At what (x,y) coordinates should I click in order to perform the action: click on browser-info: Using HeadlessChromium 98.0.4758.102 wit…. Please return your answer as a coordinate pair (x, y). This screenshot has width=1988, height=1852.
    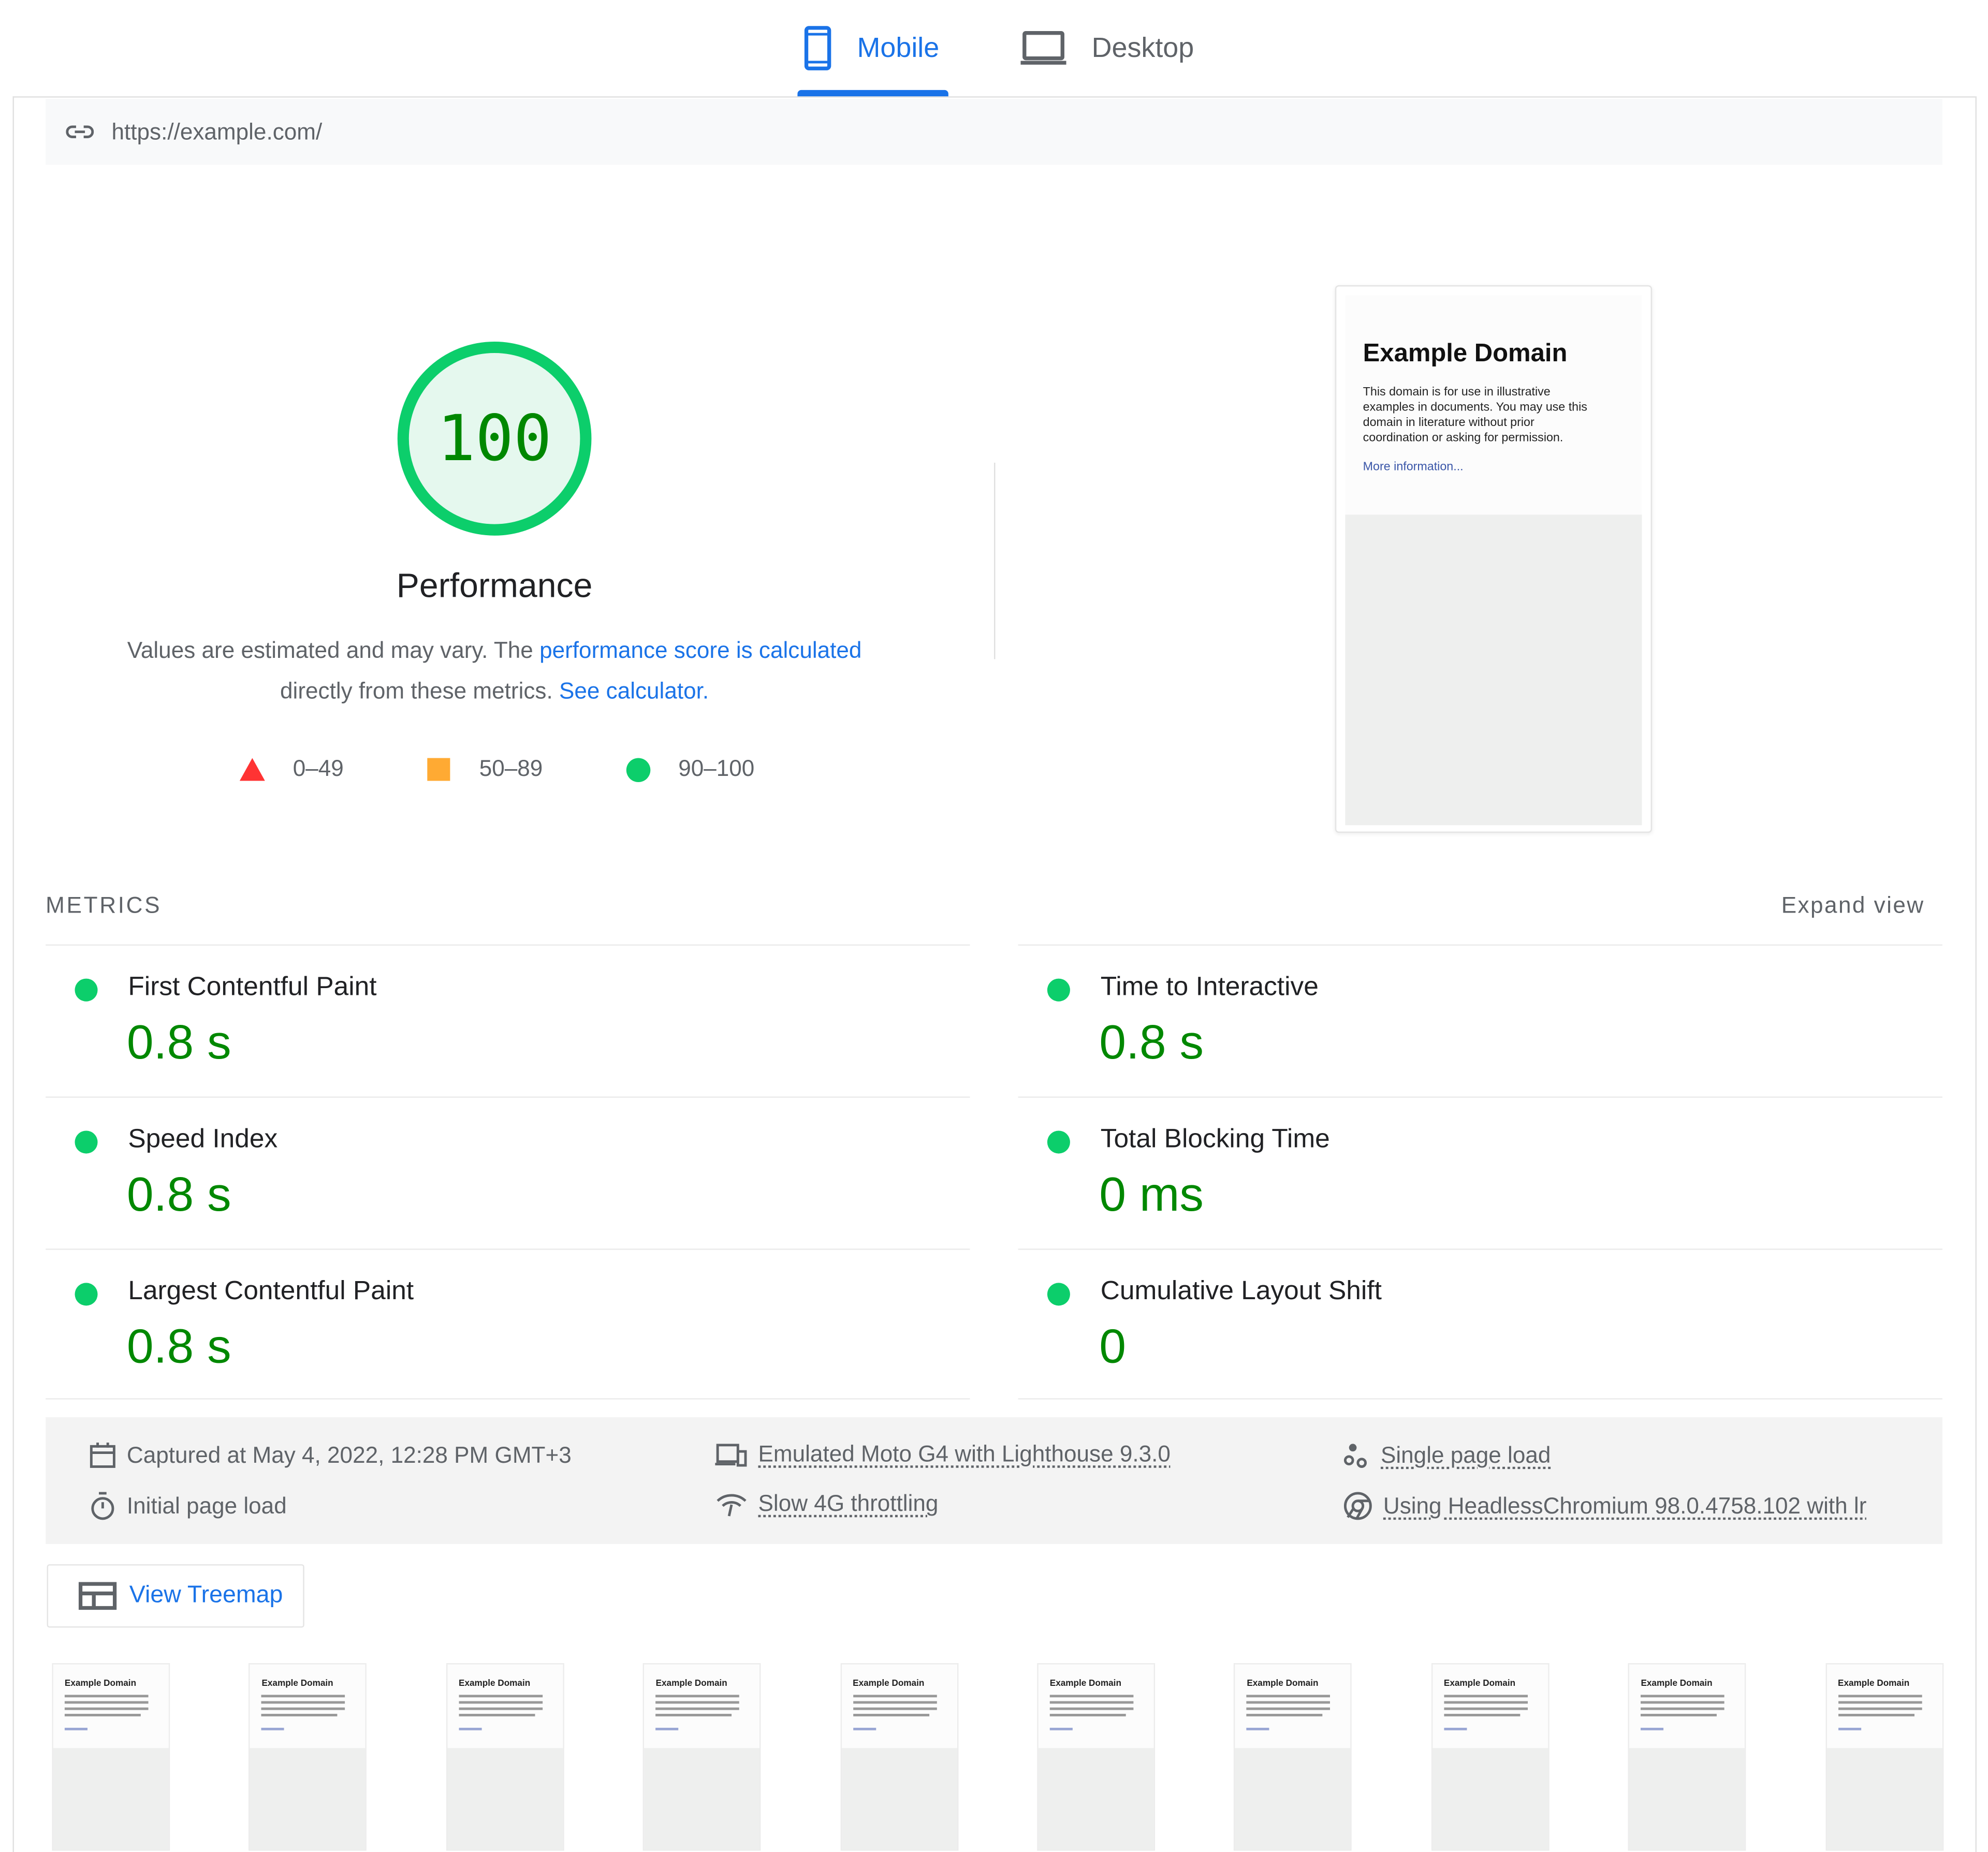
    Looking at the image, I should click on (1604, 1506).